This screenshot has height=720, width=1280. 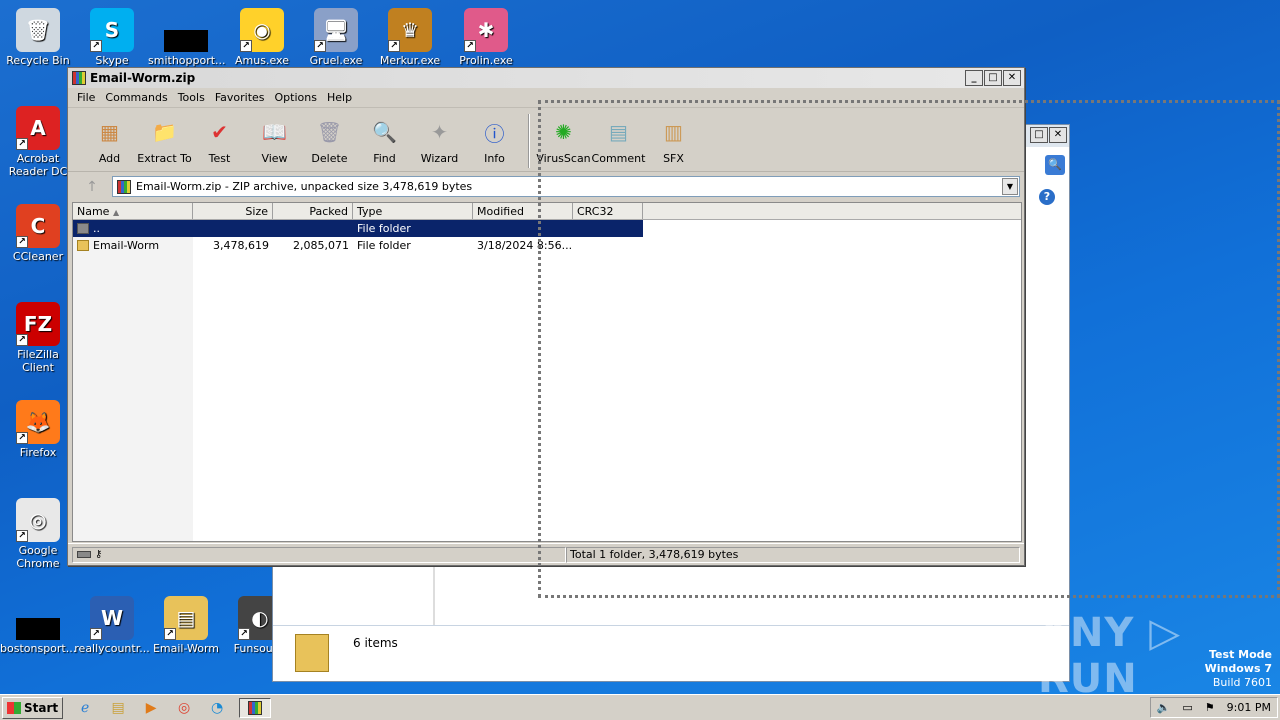 I want to click on network-icon: ▭, so click(x=1187, y=707).